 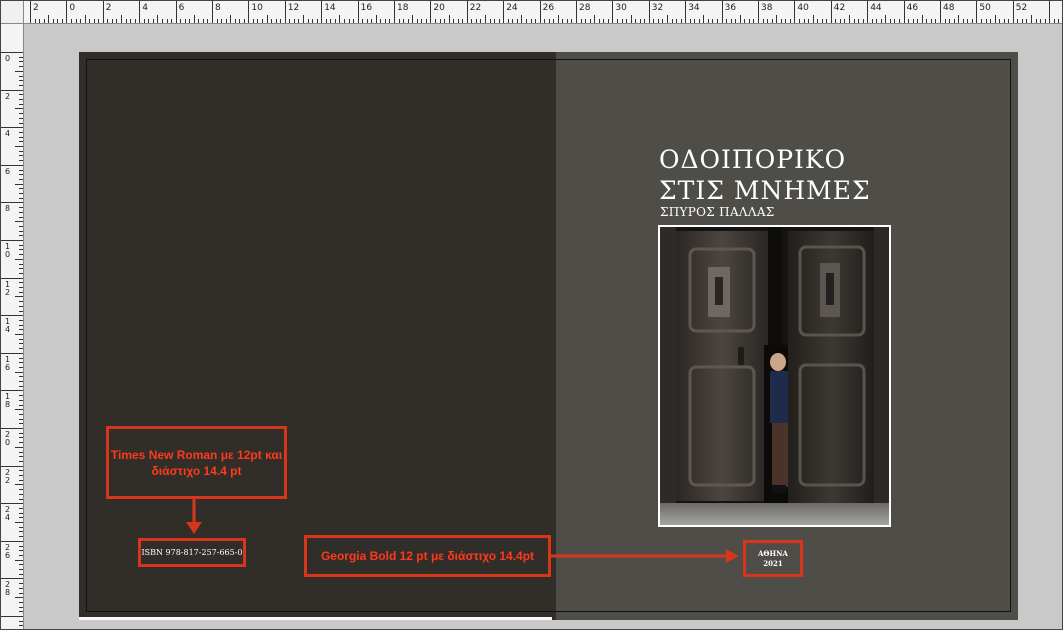 I want to click on book-title: ΟΔΟΙΠΟΡΙΚΟ ΣΤΙΣ ΜΝΗΜΕΣ, so click(x=765, y=175).